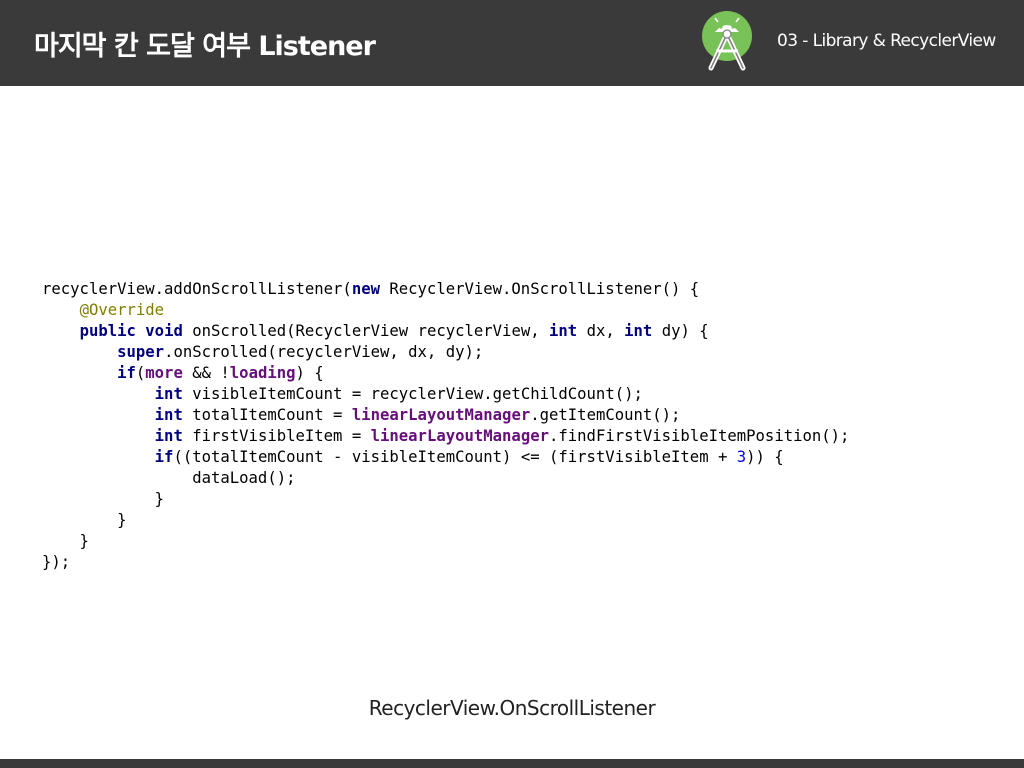 The width and height of the screenshot is (1024, 768). What do you see at coordinates (886, 41) in the screenshot?
I see `section-label: 03 - Library & RecyclerView` at bounding box center [886, 41].